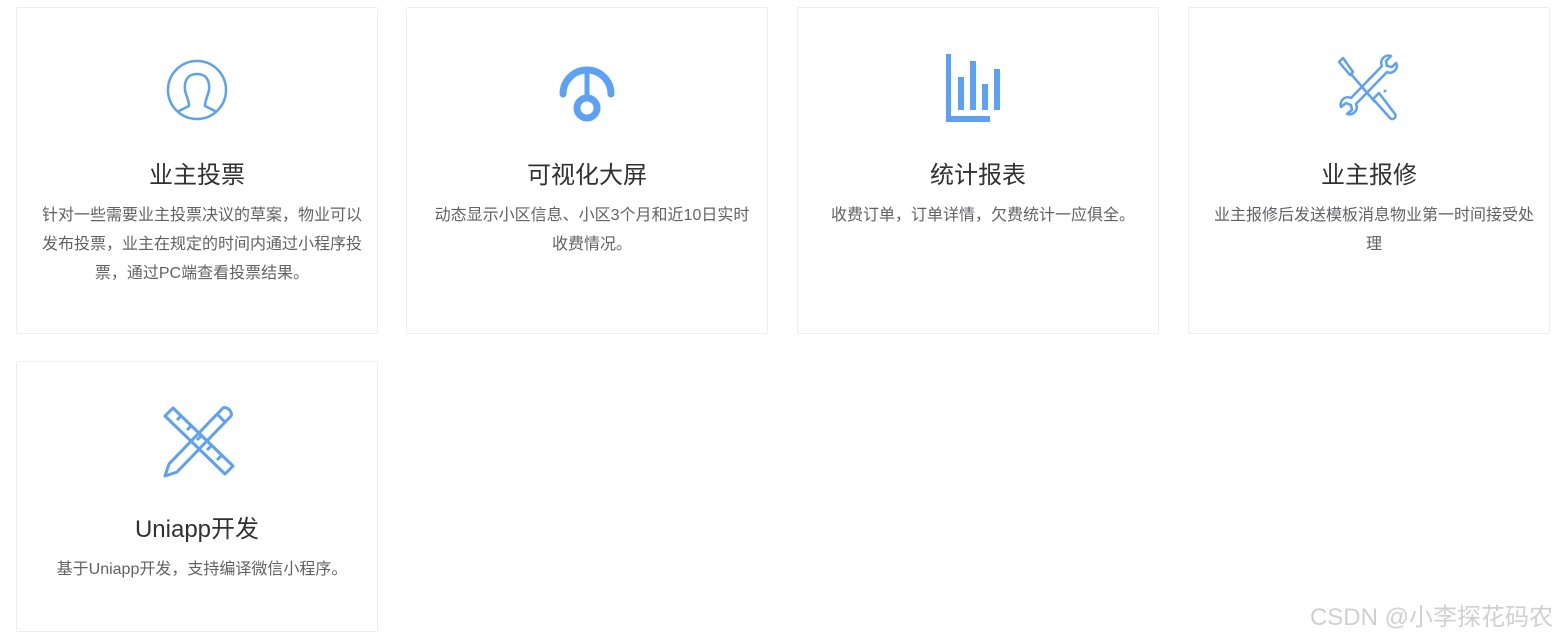 The image size is (1565, 642). What do you see at coordinates (982, 215) in the screenshot?
I see `card-description: 收费订单，订单详情，欠费统计一应俱全。` at bounding box center [982, 215].